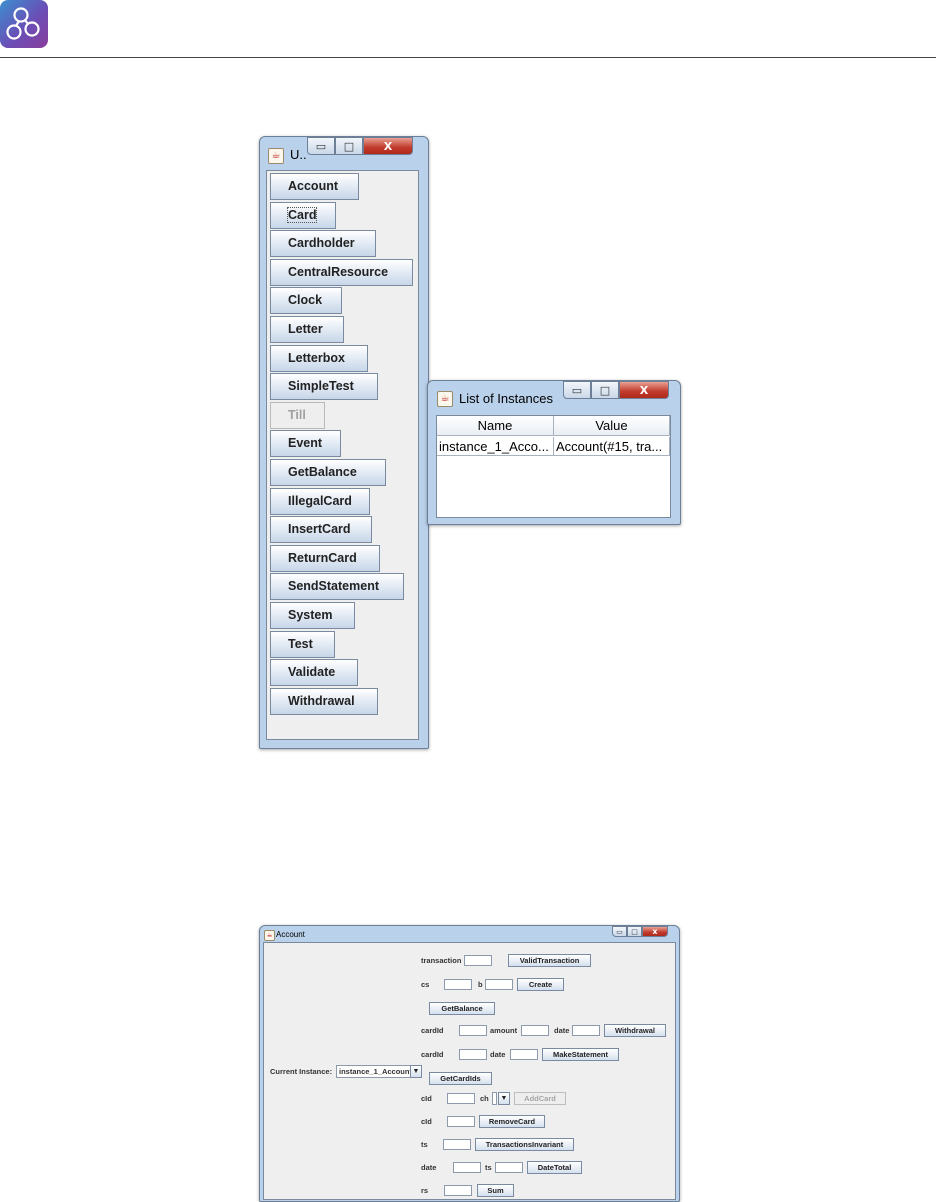 Image resolution: width=936 pixels, height=1202 pixels. What do you see at coordinates (305, 444) in the screenshot?
I see `class-button-event: Event` at bounding box center [305, 444].